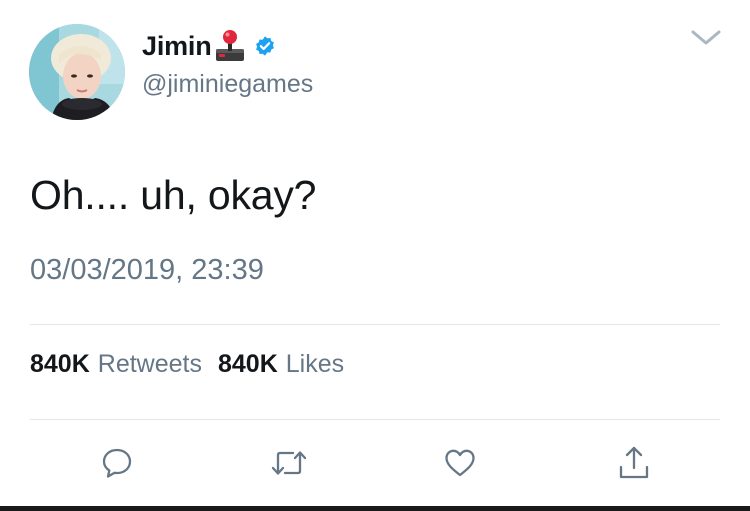 The width and height of the screenshot is (750, 511). Describe the element at coordinates (230, 46) in the screenshot. I see `joystick-icon` at that location.